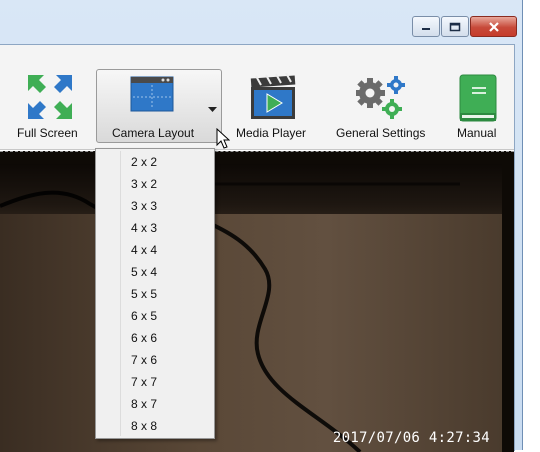 The image size is (540, 452). I want to click on maximize-button, so click(455, 26).